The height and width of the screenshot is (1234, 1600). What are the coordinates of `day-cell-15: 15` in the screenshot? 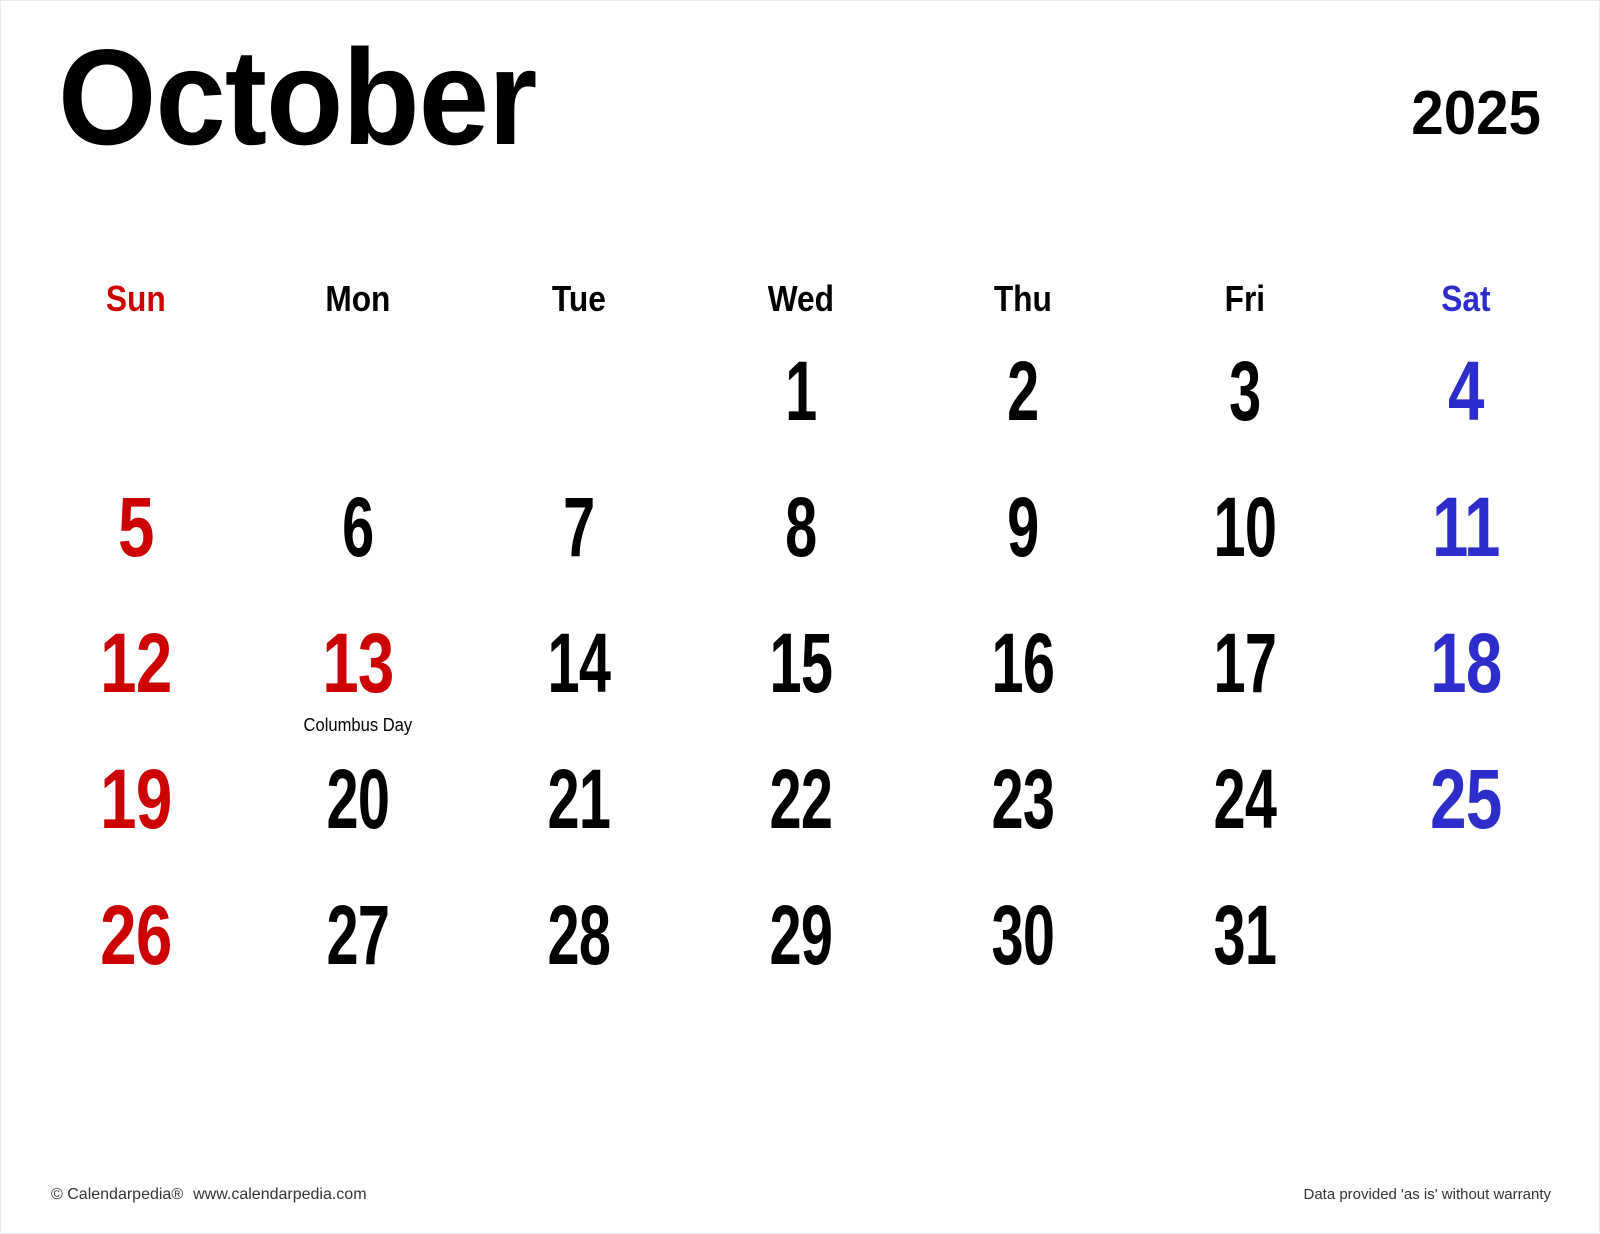 It's located at (800, 671).